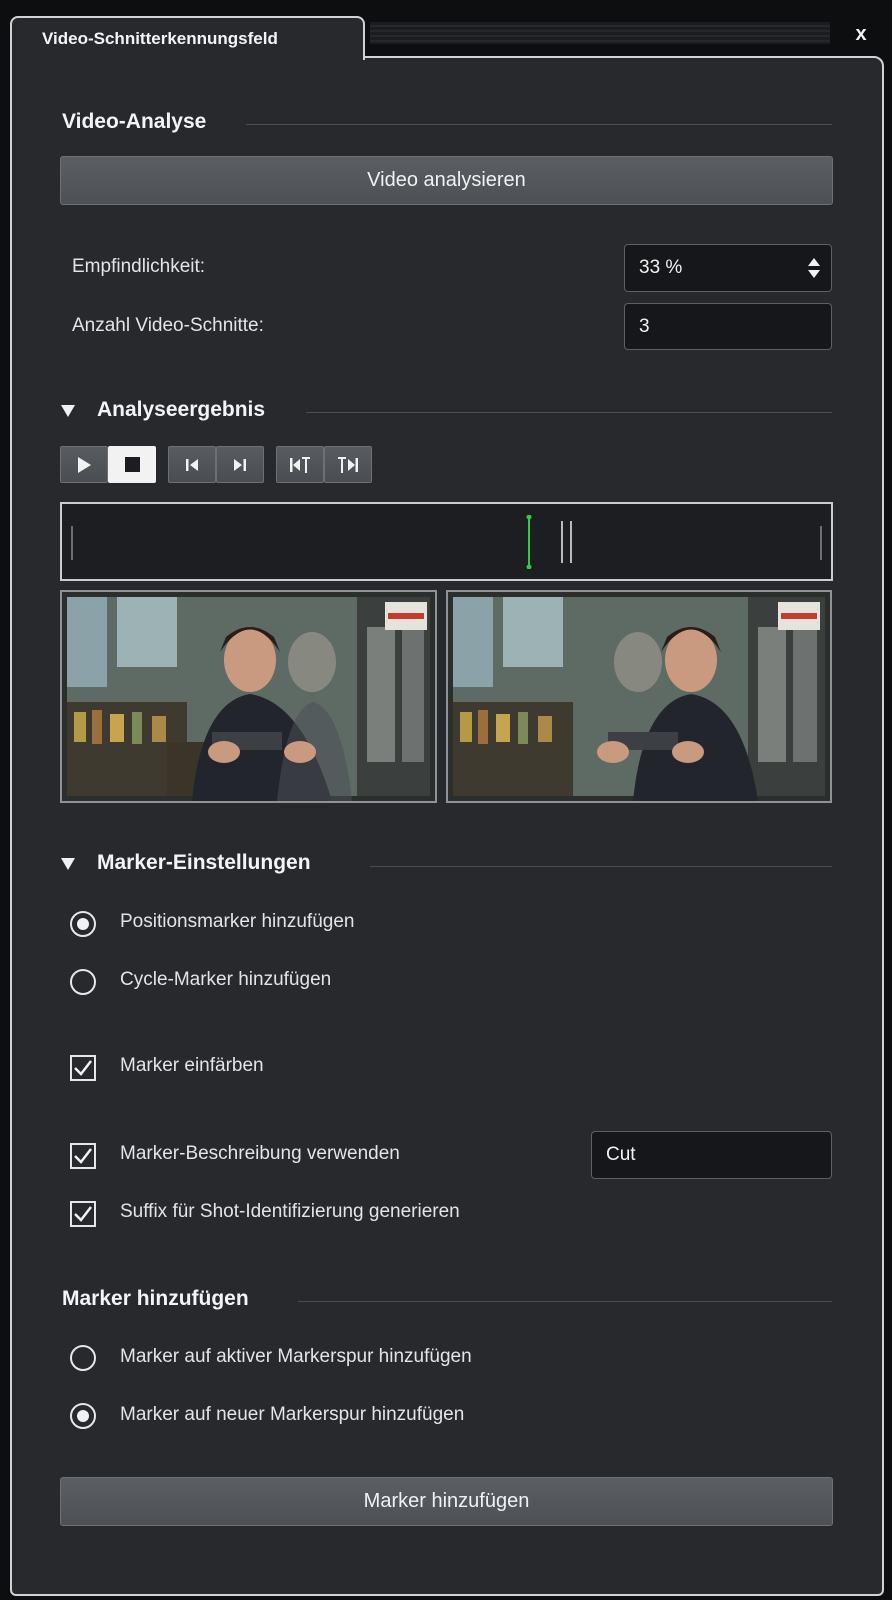  Describe the element at coordinates (292, 1415) in the screenshot. I see `new-marker-track-label: Marker auf neuer Markerspur hinzufügen` at that location.